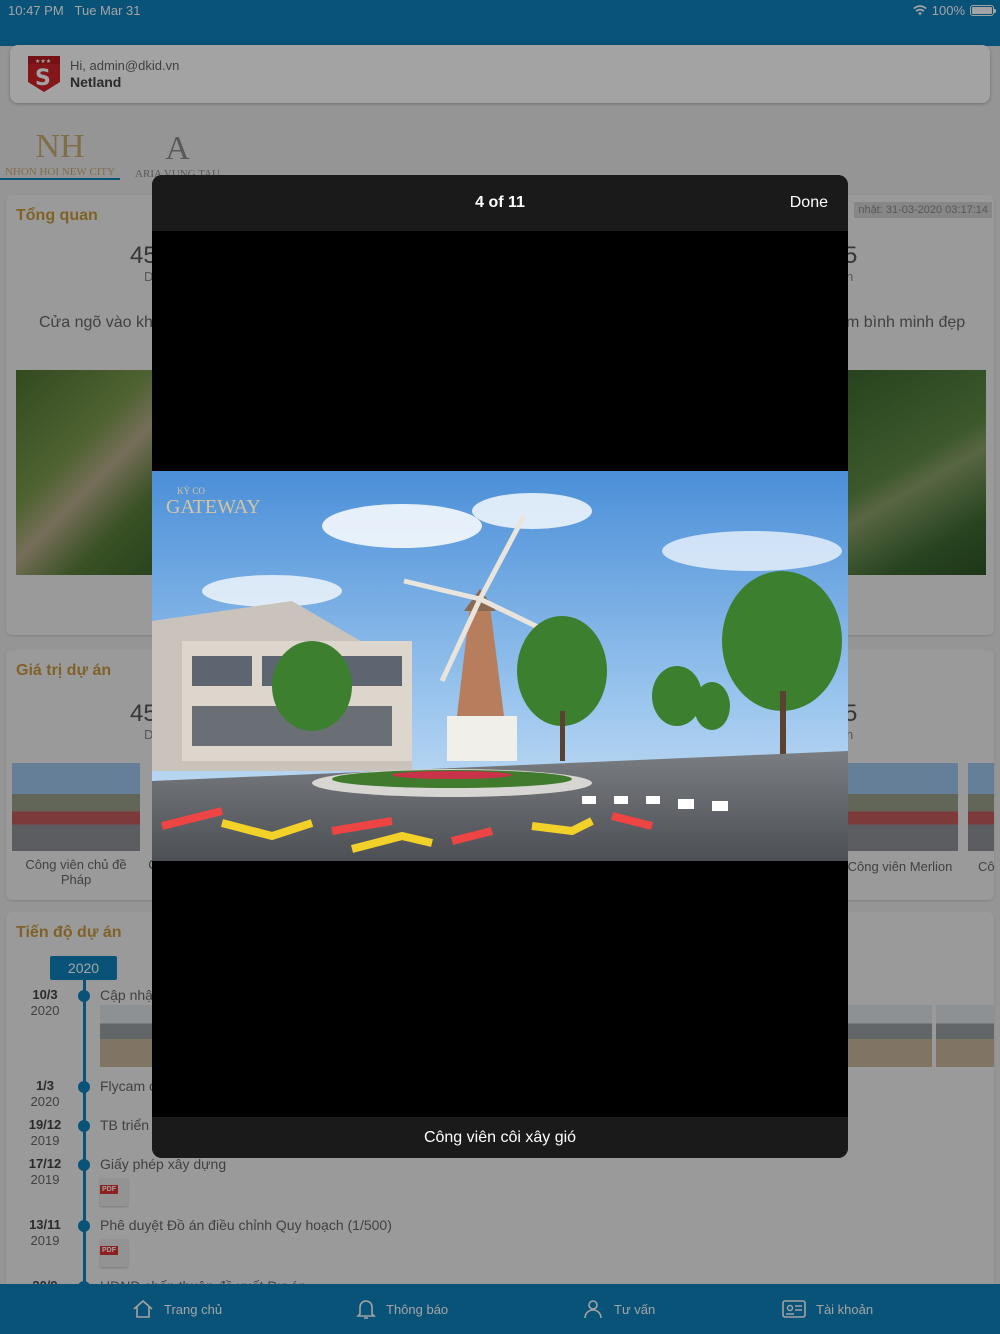 The height and width of the screenshot is (1334, 1000). What do you see at coordinates (809, 203) in the screenshot?
I see `done-button: Done` at bounding box center [809, 203].